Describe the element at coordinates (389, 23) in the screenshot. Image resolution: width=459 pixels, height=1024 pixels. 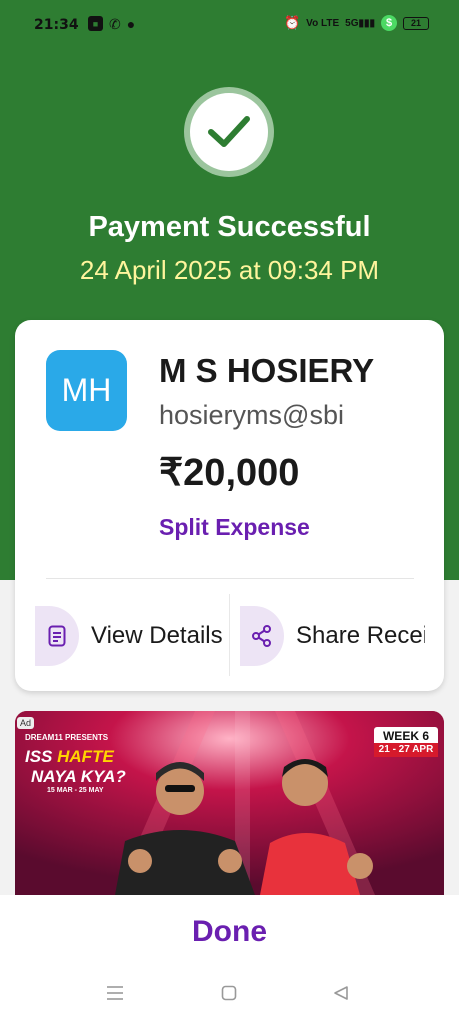
I see `cash-app-icon: $` at that location.